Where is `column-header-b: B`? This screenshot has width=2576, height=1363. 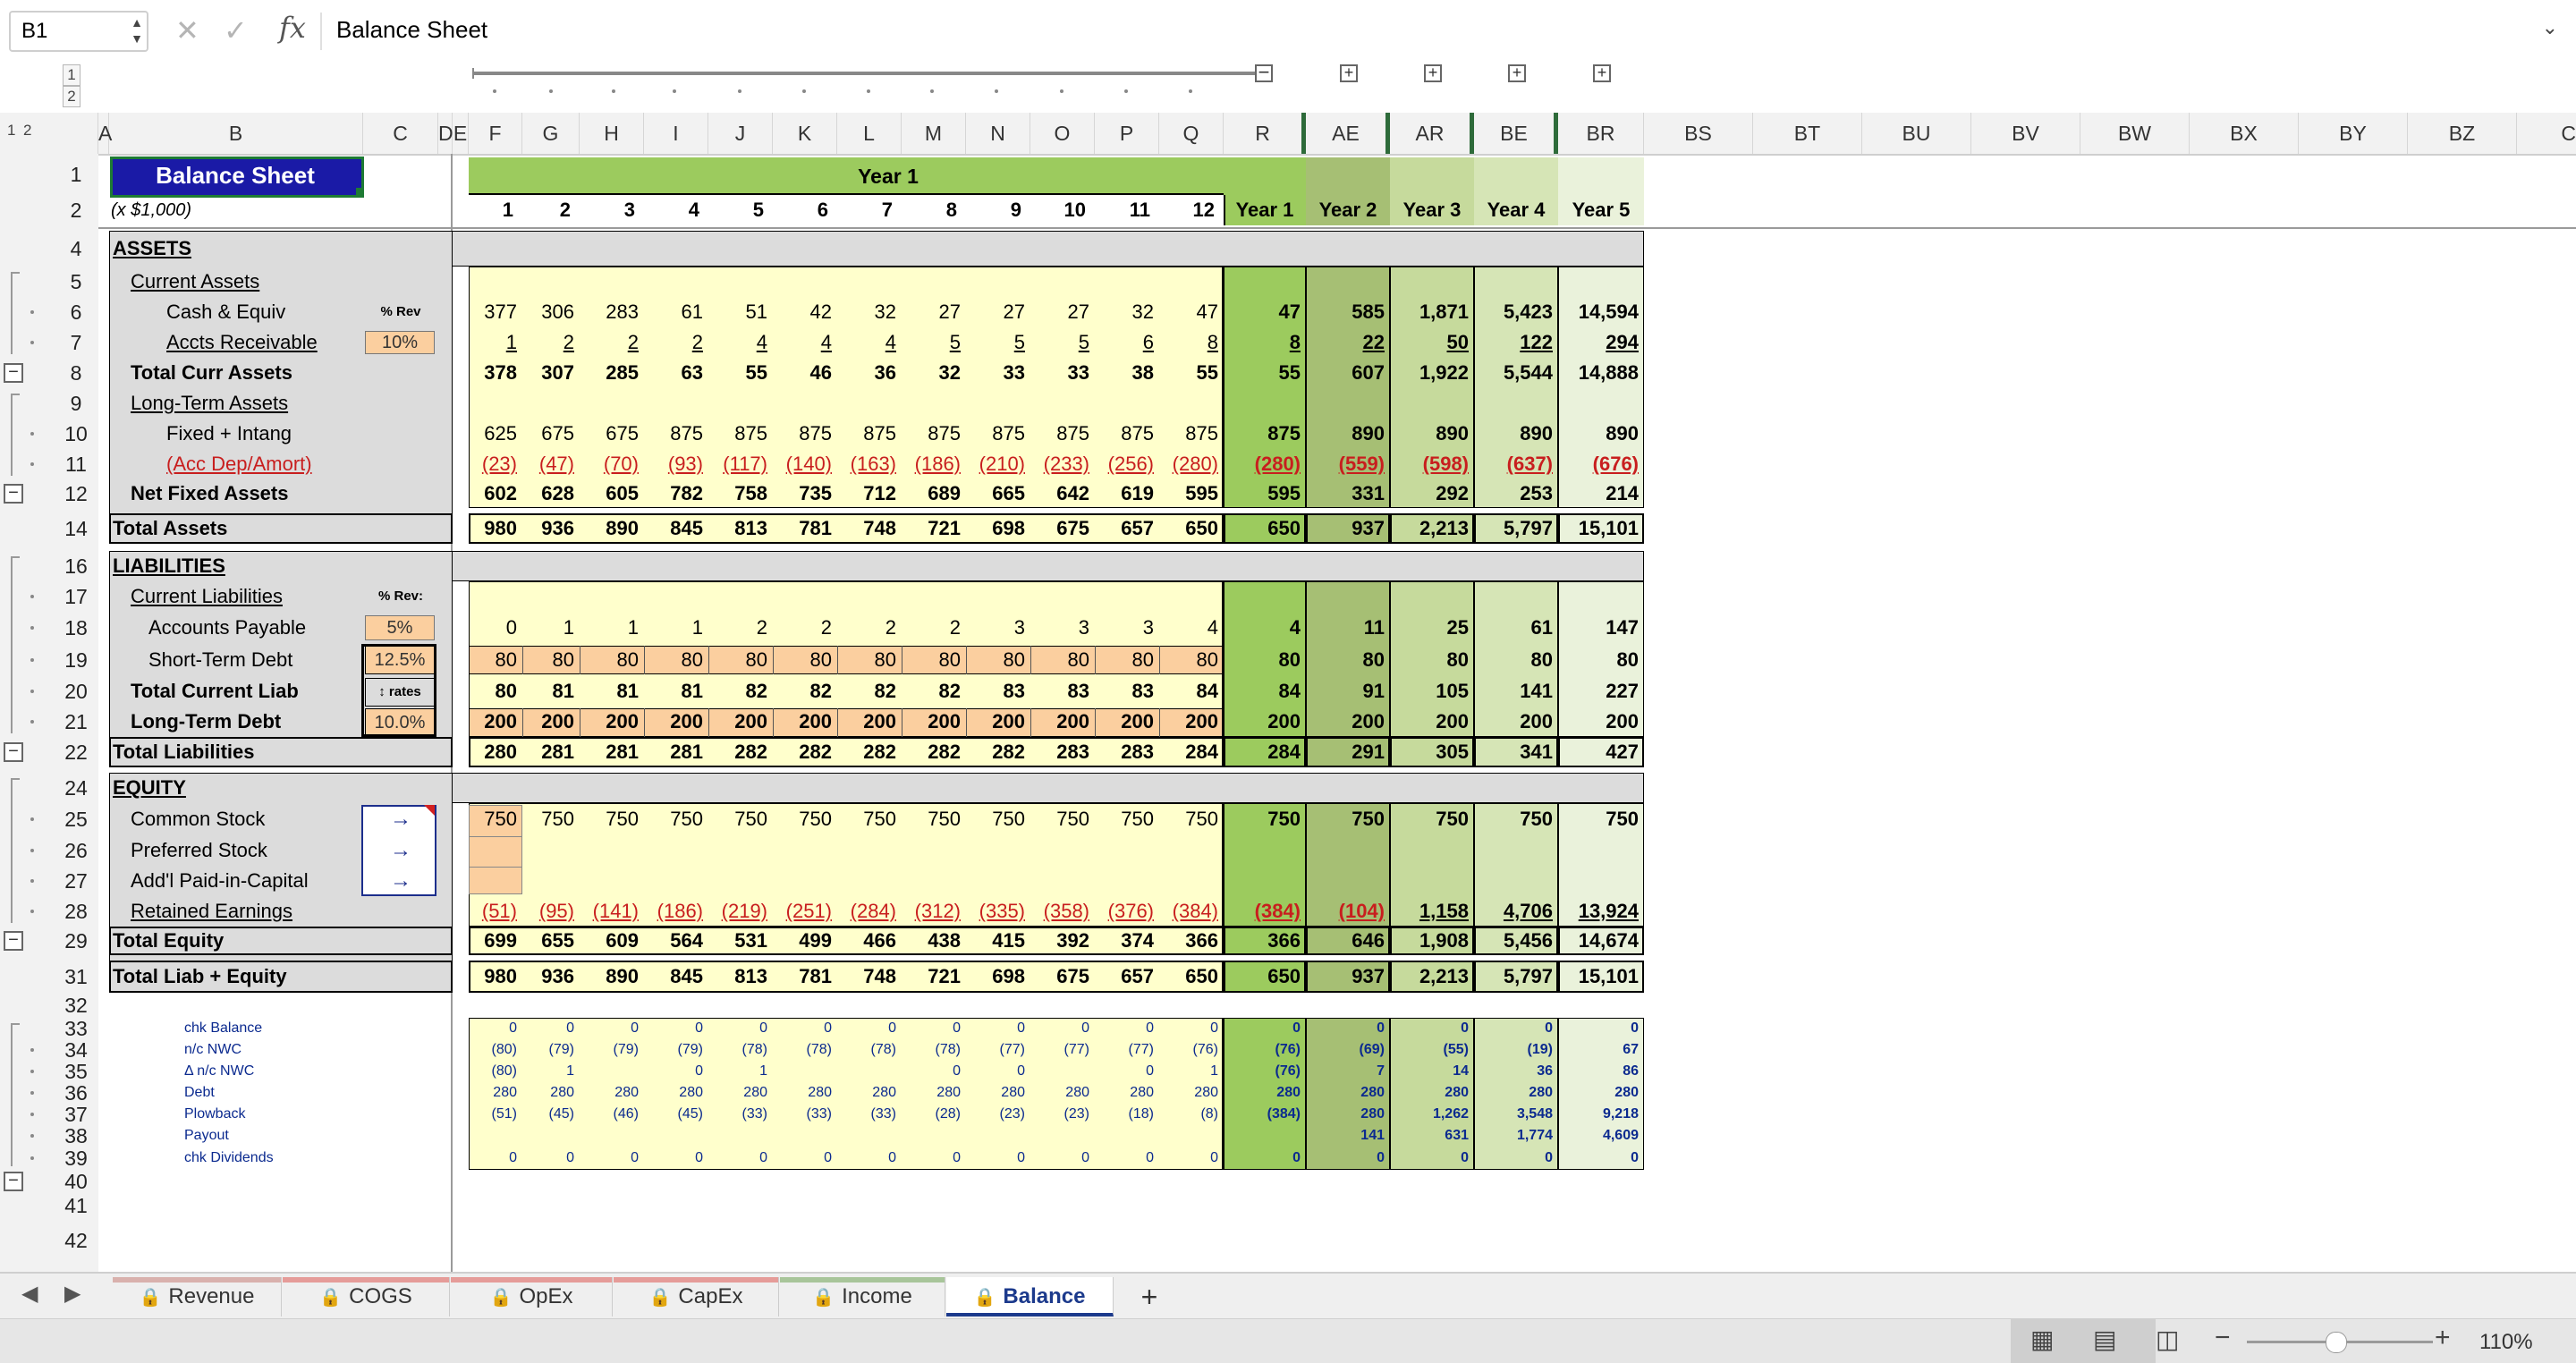 column-header-b: B is located at coordinates (236, 133).